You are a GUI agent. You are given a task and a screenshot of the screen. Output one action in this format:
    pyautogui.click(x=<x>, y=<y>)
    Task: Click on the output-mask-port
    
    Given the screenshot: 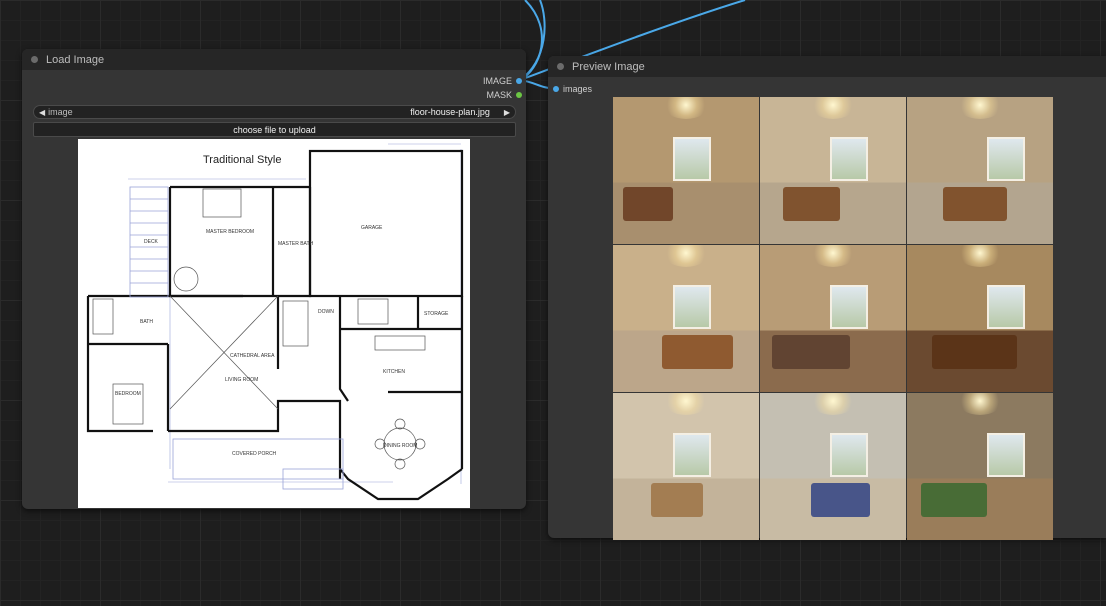 What is the action you would take?
    pyautogui.click(x=519, y=95)
    